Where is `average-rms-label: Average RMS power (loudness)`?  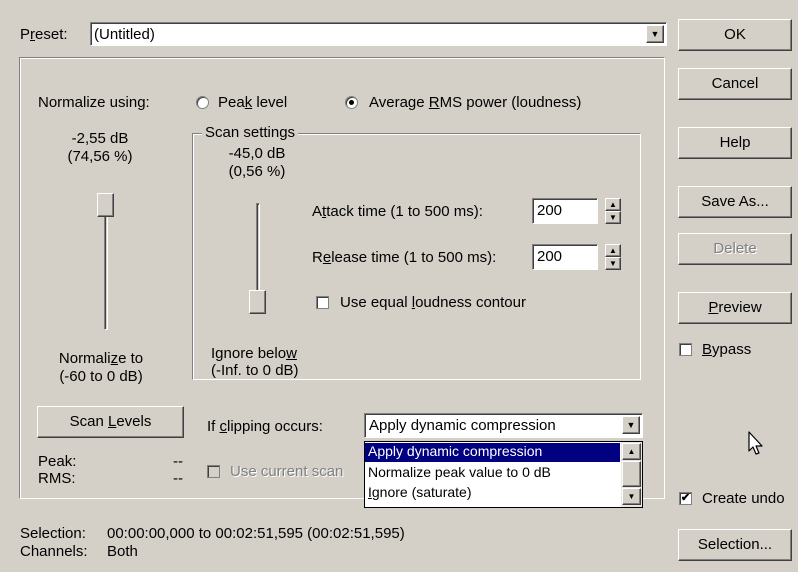
average-rms-label: Average RMS power (loudness) is located at coordinates (475, 102).